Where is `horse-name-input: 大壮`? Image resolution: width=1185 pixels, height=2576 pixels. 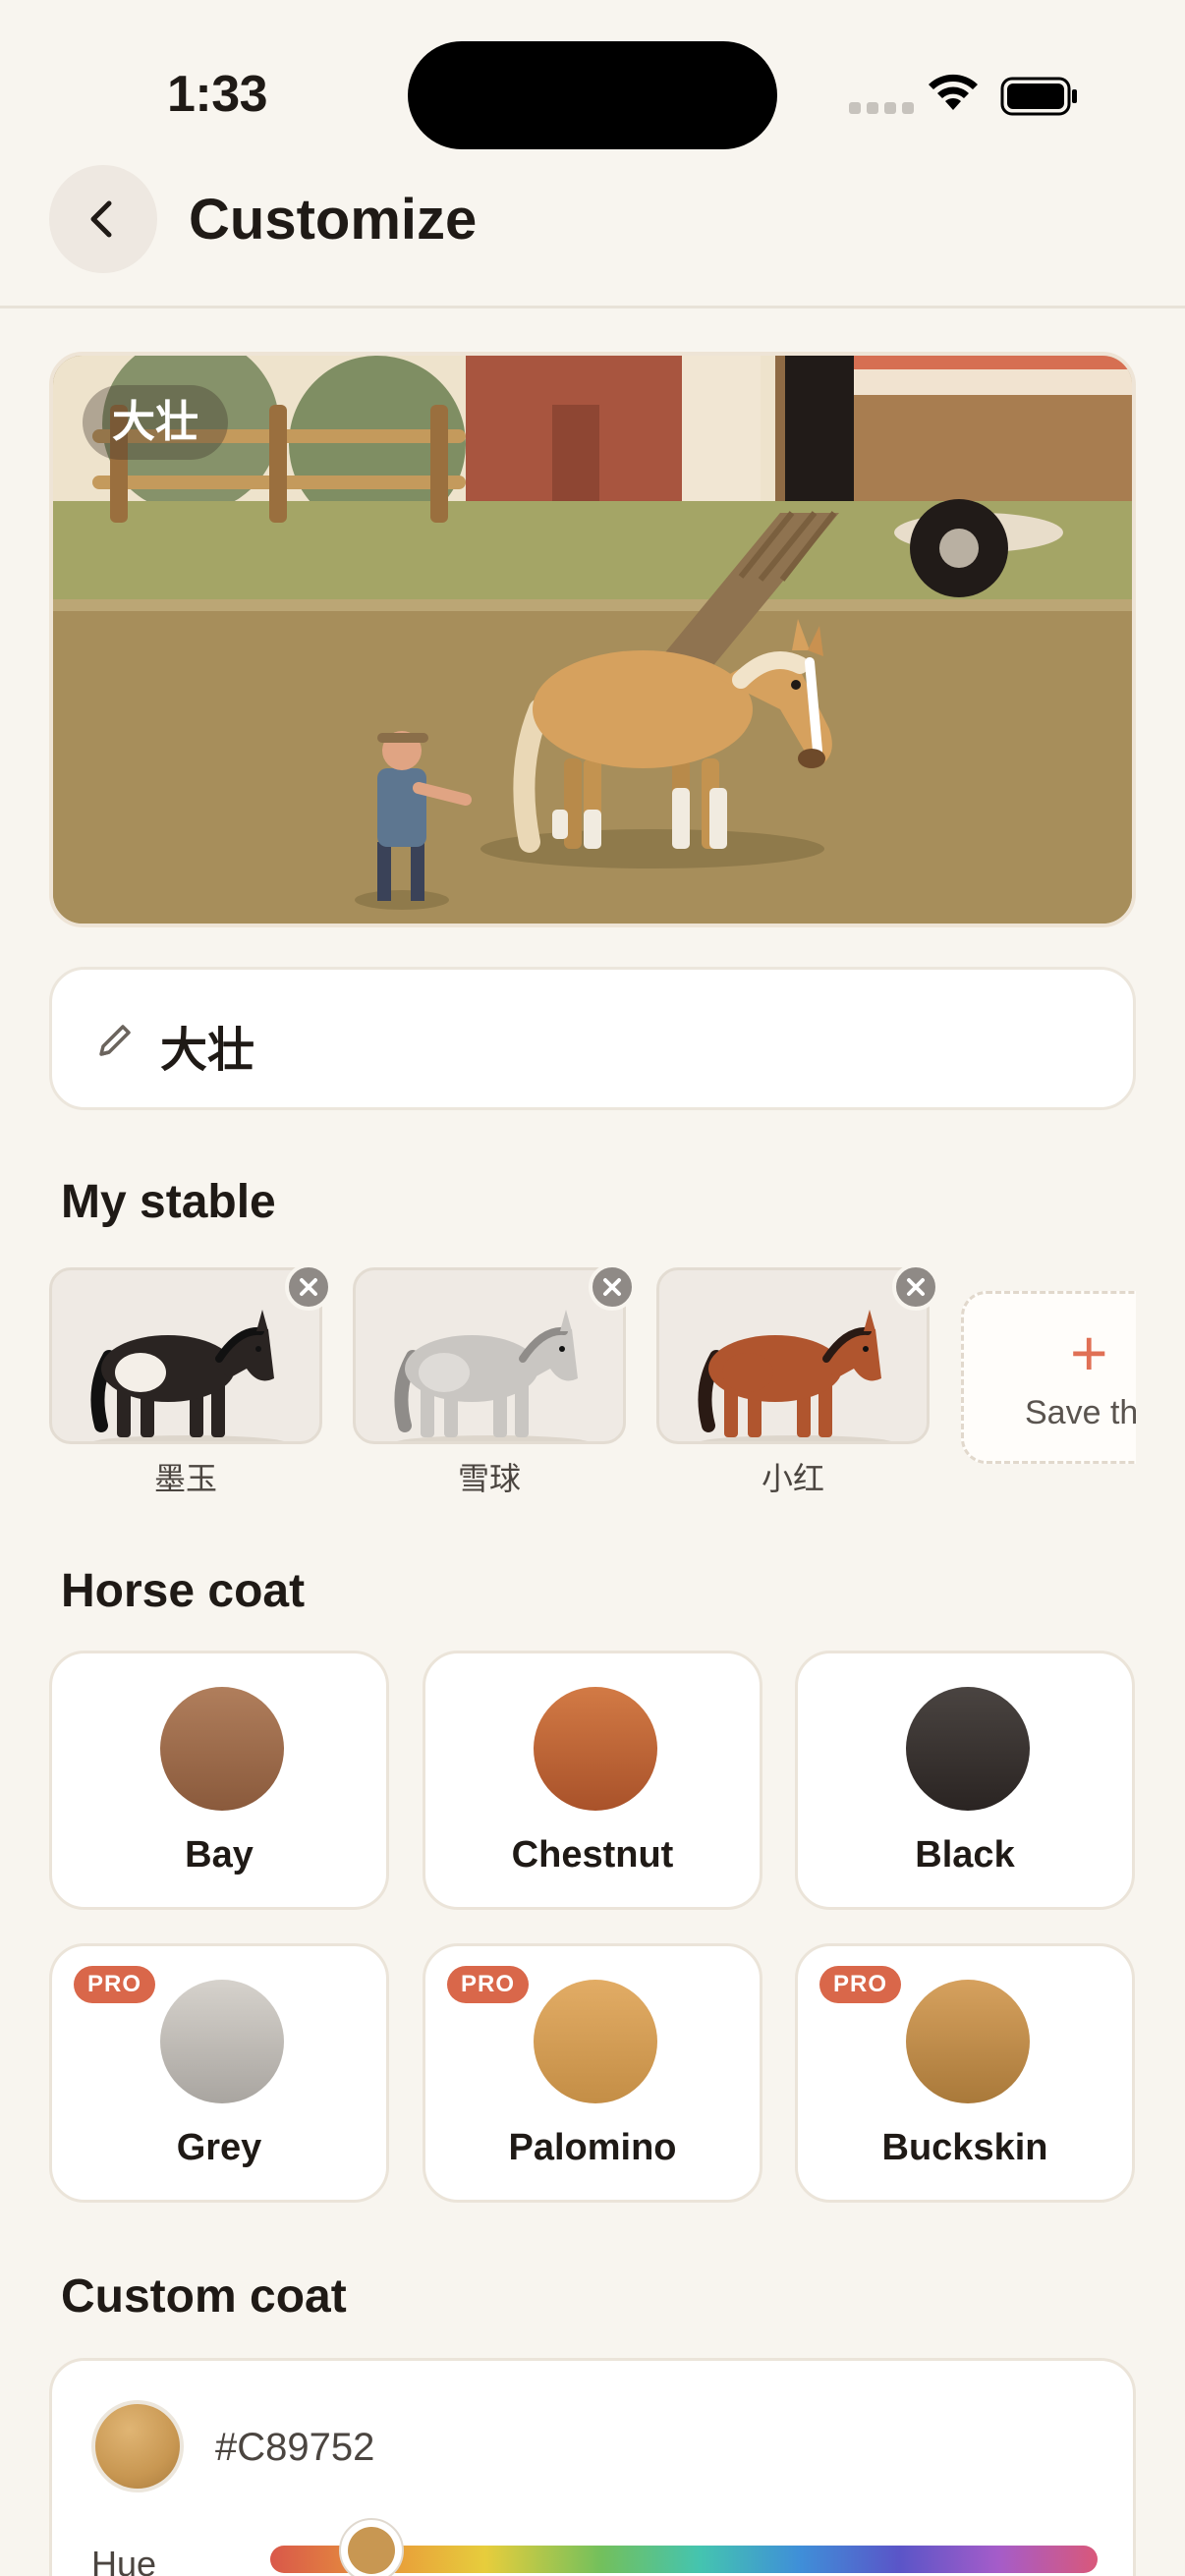
horse-name-input: 大壮 is located at coordinates (592, 1038).